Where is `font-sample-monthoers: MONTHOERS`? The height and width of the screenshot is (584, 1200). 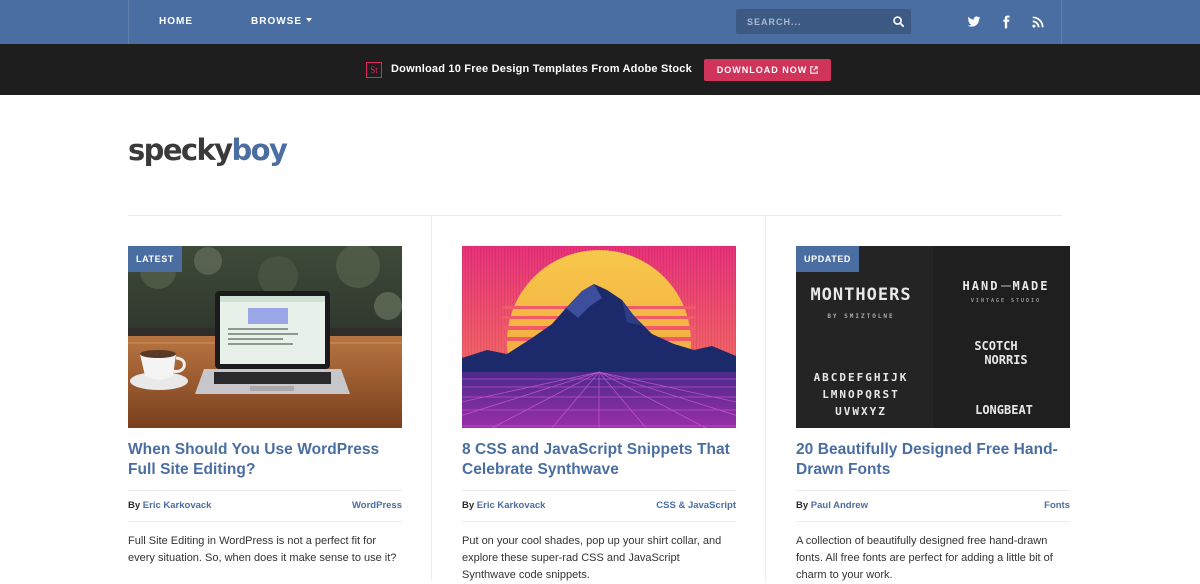
font-sample-monthoers: MONTHOERS is located at coordinates (860, 295).